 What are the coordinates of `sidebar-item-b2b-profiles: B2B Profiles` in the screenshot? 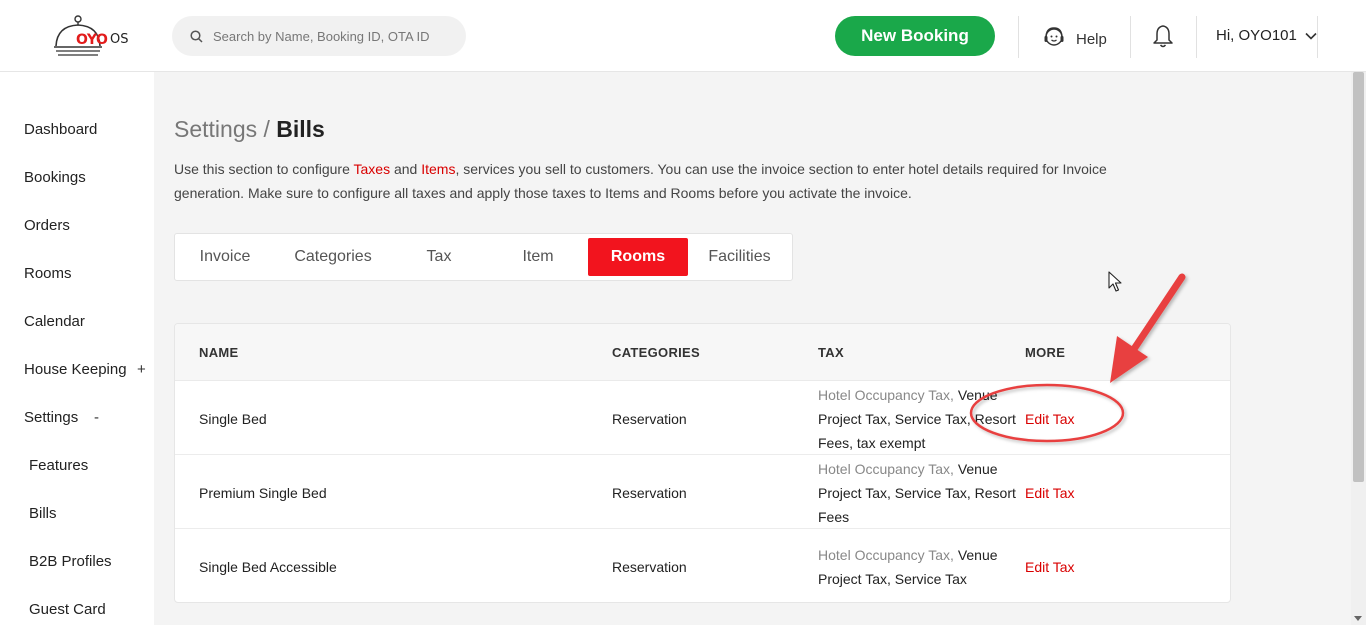 It's located at (70, 561).